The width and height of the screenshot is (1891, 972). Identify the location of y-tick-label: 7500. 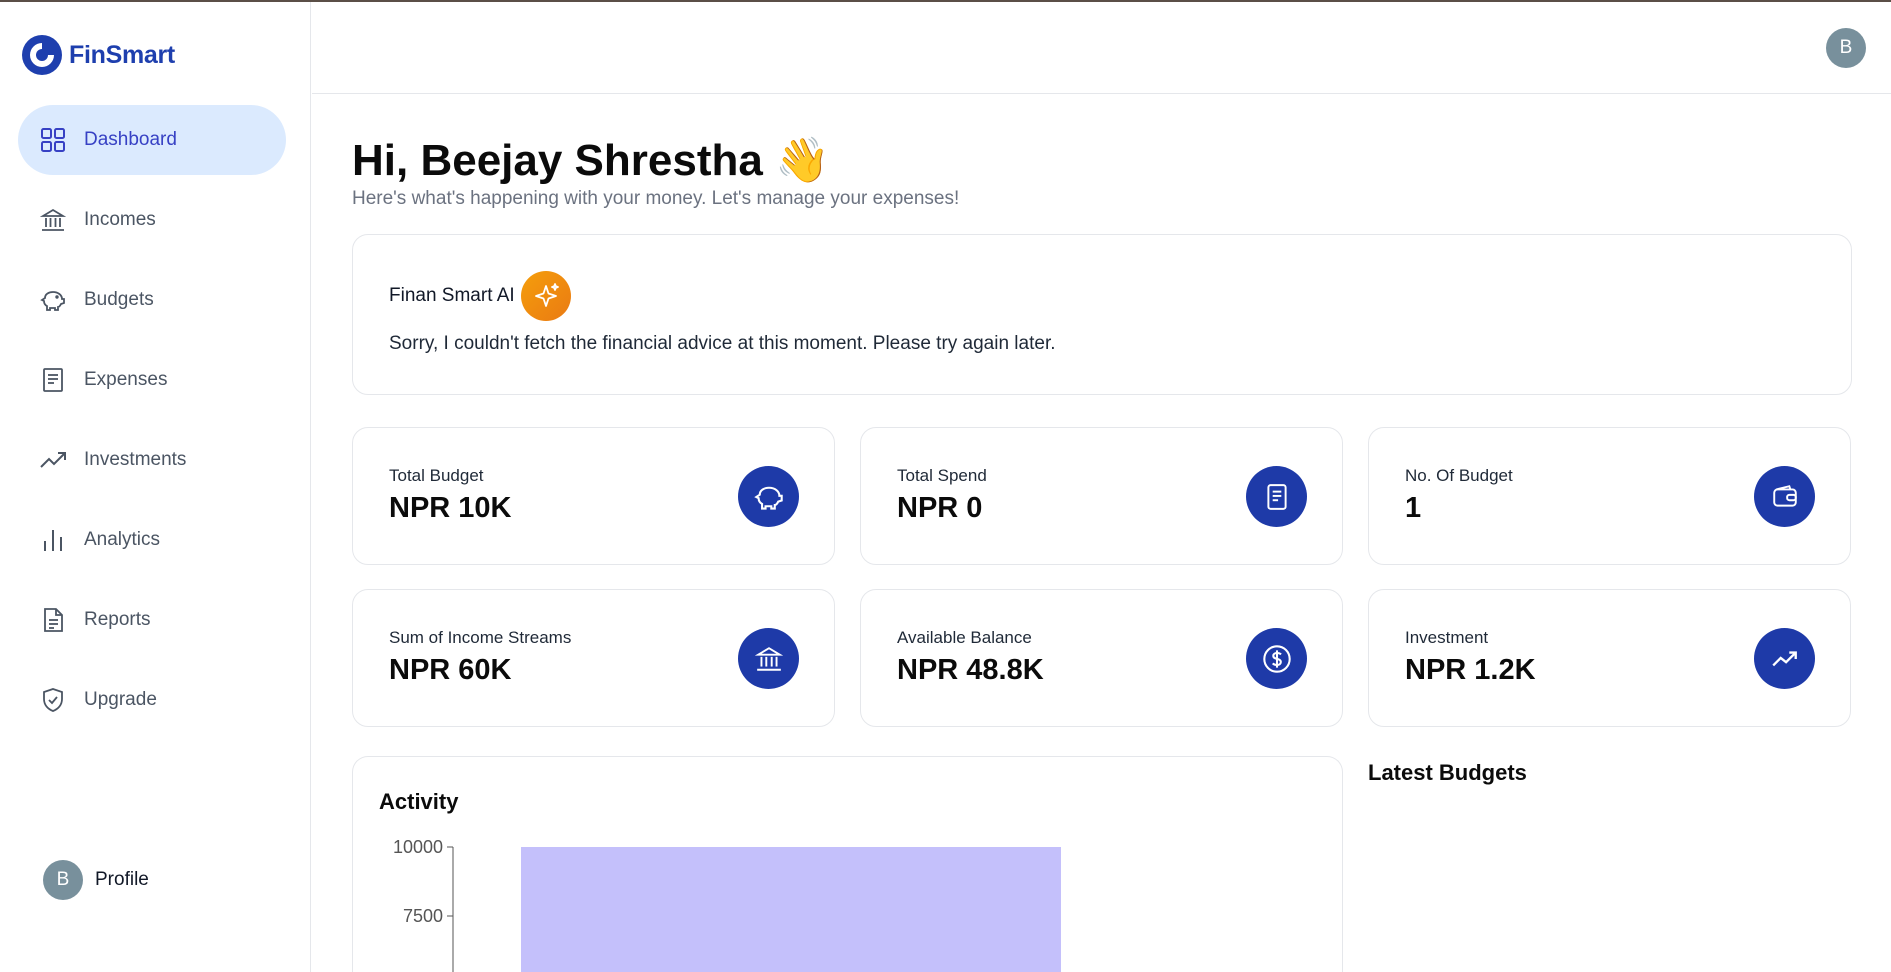
(423, 916).